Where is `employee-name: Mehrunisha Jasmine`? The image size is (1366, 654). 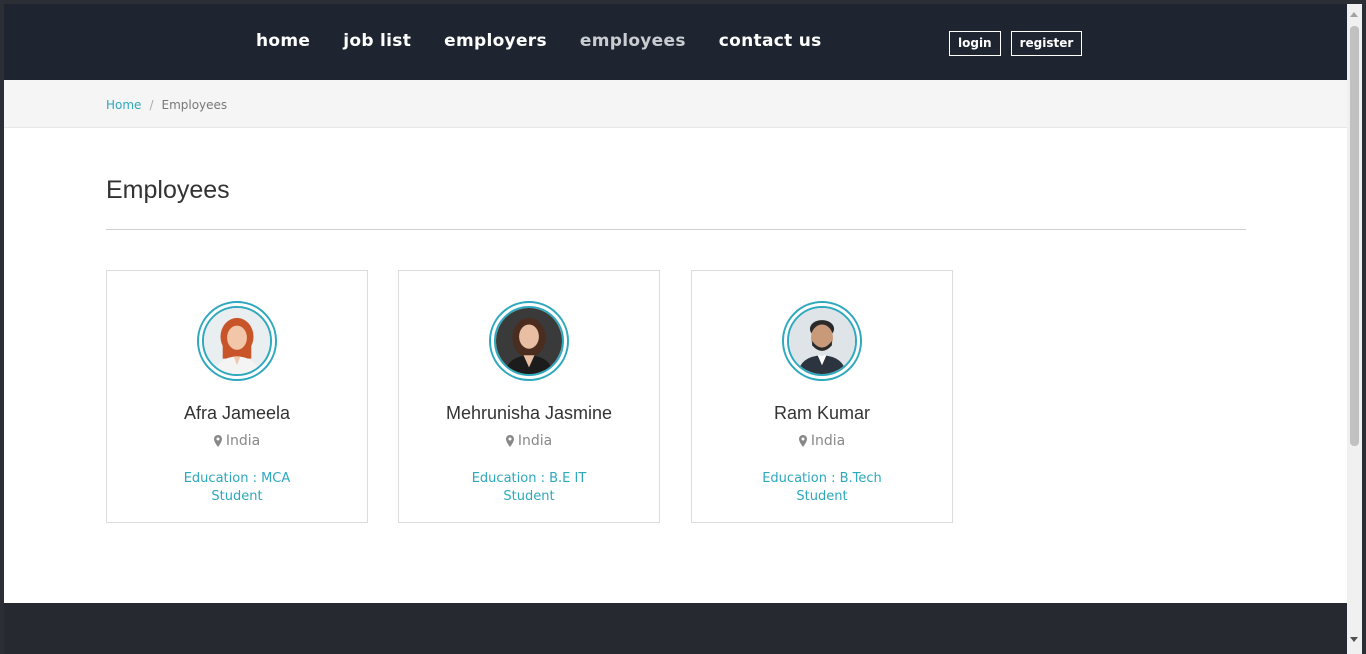
employee-name: Mehrunisha Jasmine is located at coordinates (529, 413).